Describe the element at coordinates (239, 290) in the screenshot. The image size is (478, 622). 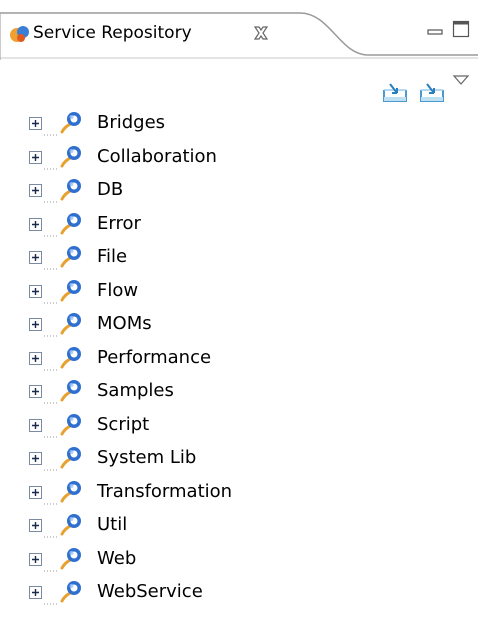
I see `tree-item: Flow` at that location.